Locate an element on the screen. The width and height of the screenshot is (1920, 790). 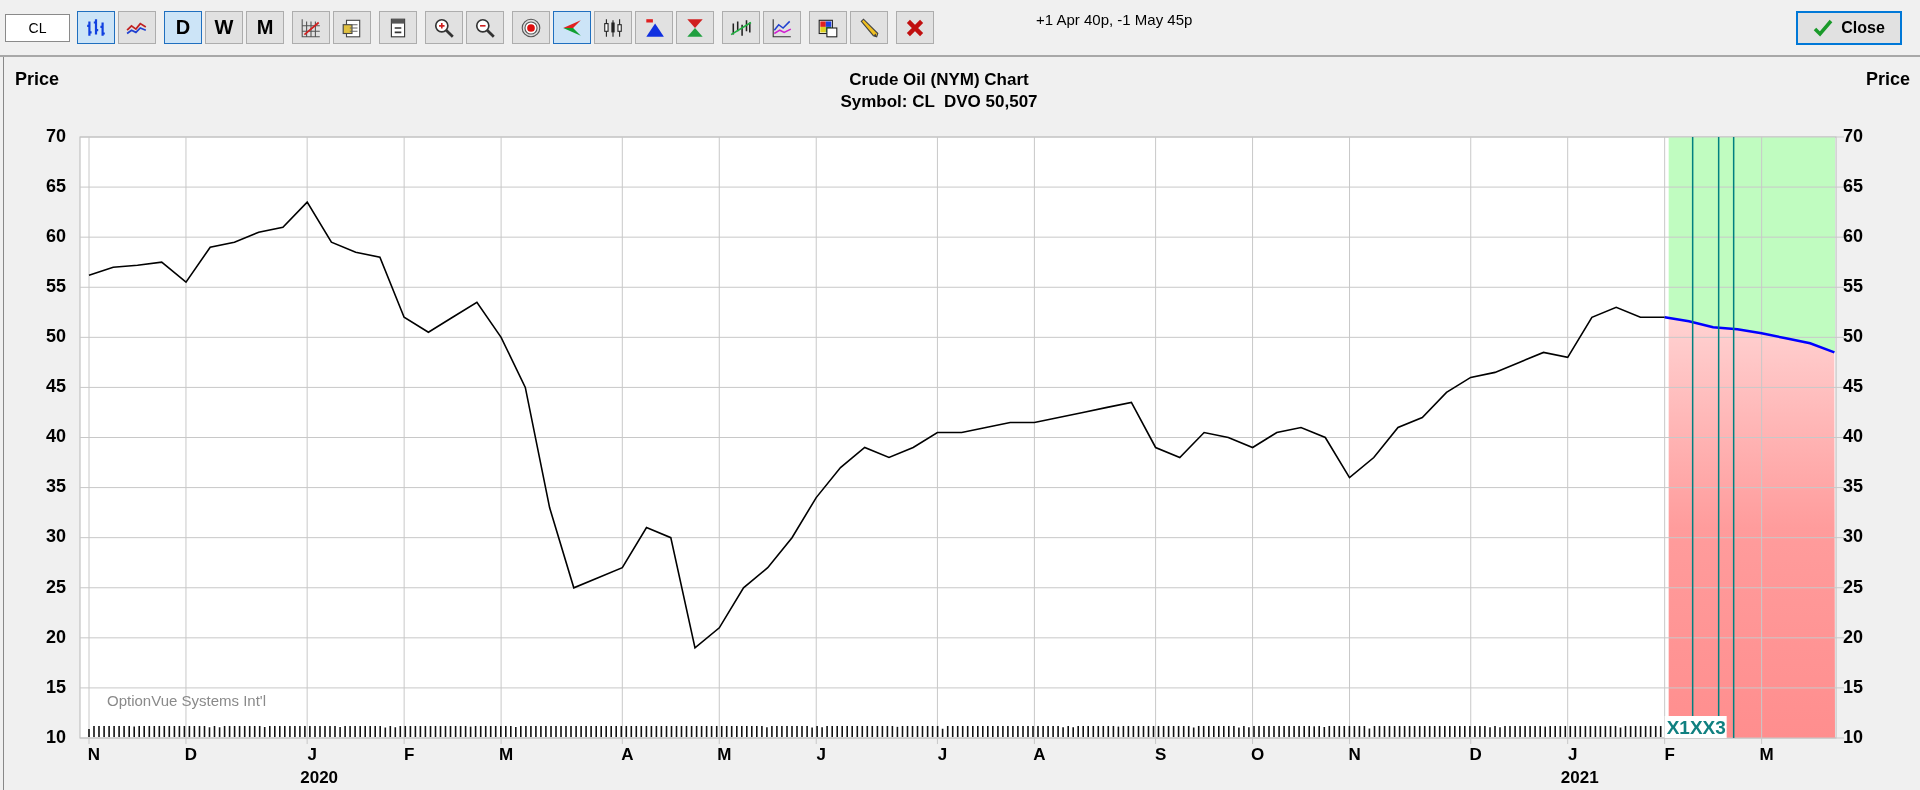
zoom-out-icon is located at coordinates (485, 27).